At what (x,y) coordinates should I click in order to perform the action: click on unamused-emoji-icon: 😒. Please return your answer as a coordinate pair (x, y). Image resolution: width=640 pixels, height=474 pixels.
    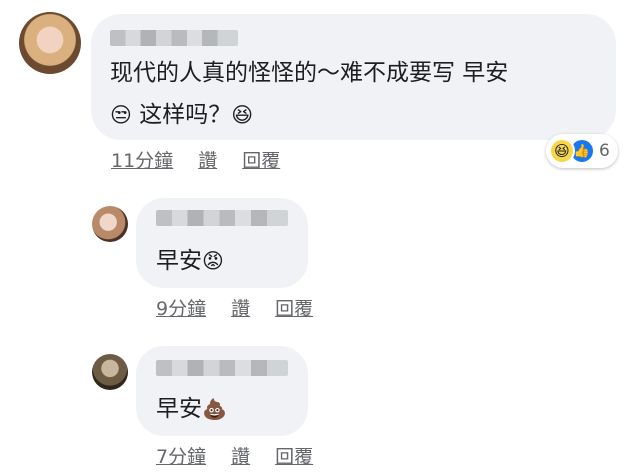
    Looking at the image, I should click on (121, 115).